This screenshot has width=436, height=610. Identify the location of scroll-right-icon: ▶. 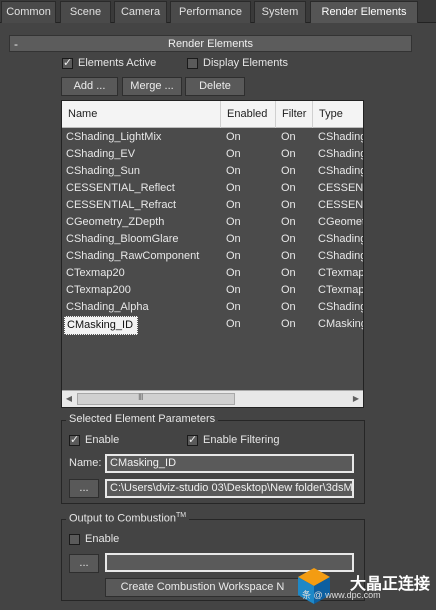
(356, 399).